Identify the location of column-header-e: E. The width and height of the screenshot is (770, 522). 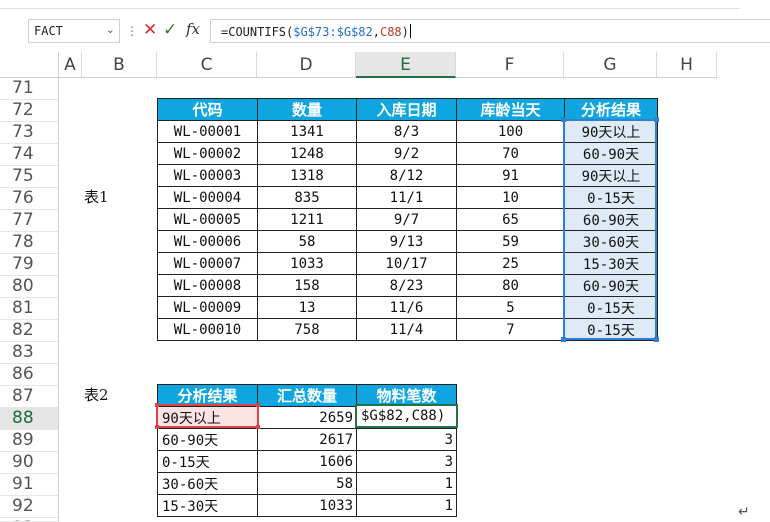
(406, 65).